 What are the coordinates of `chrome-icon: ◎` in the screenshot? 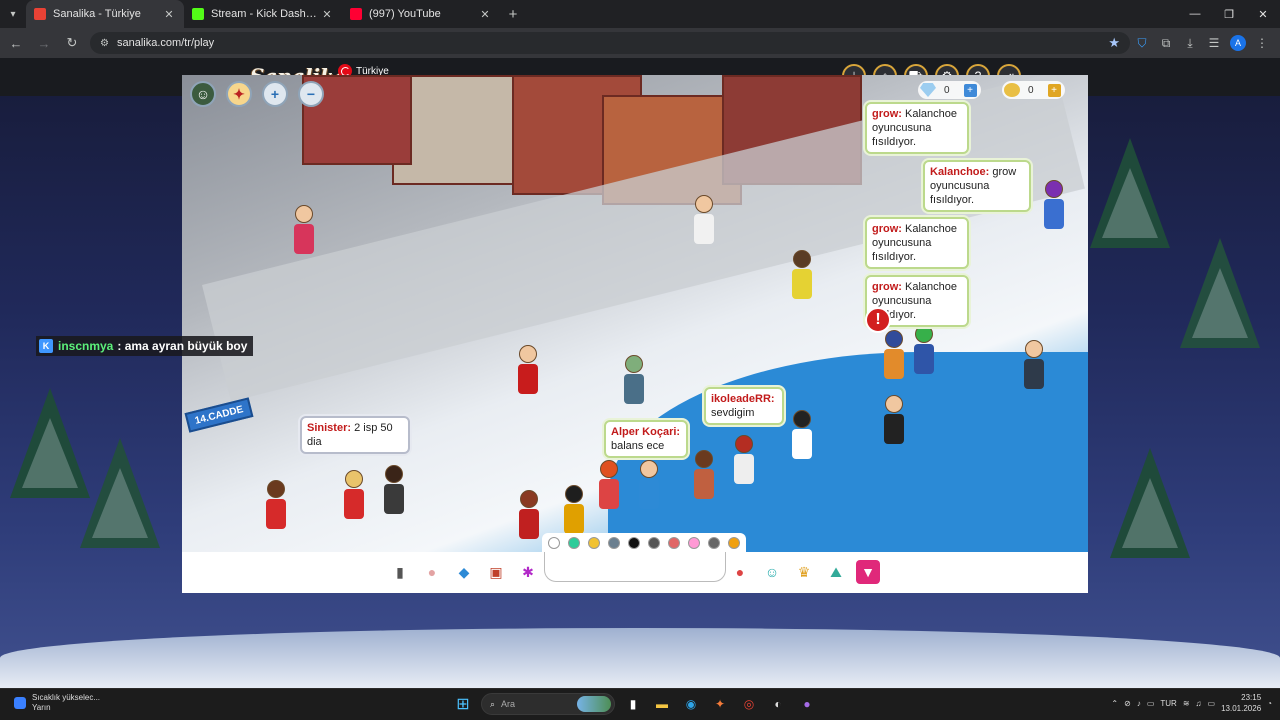 It's located at (749, 704).